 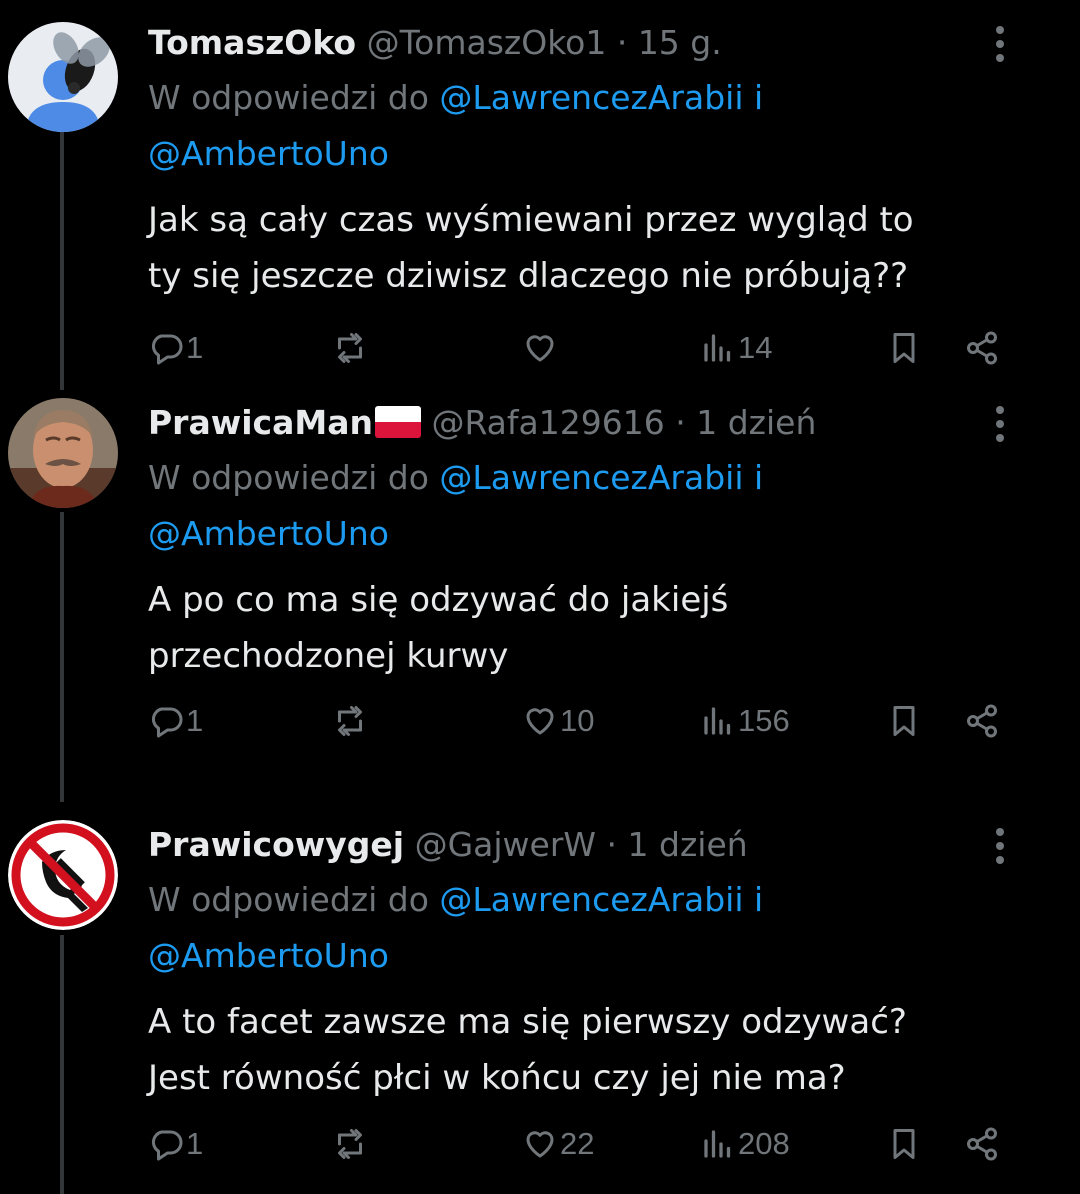 I want to click on tweet-text-line: A po co ma się odzywać do jakiejś, so click(x=438, y=600).